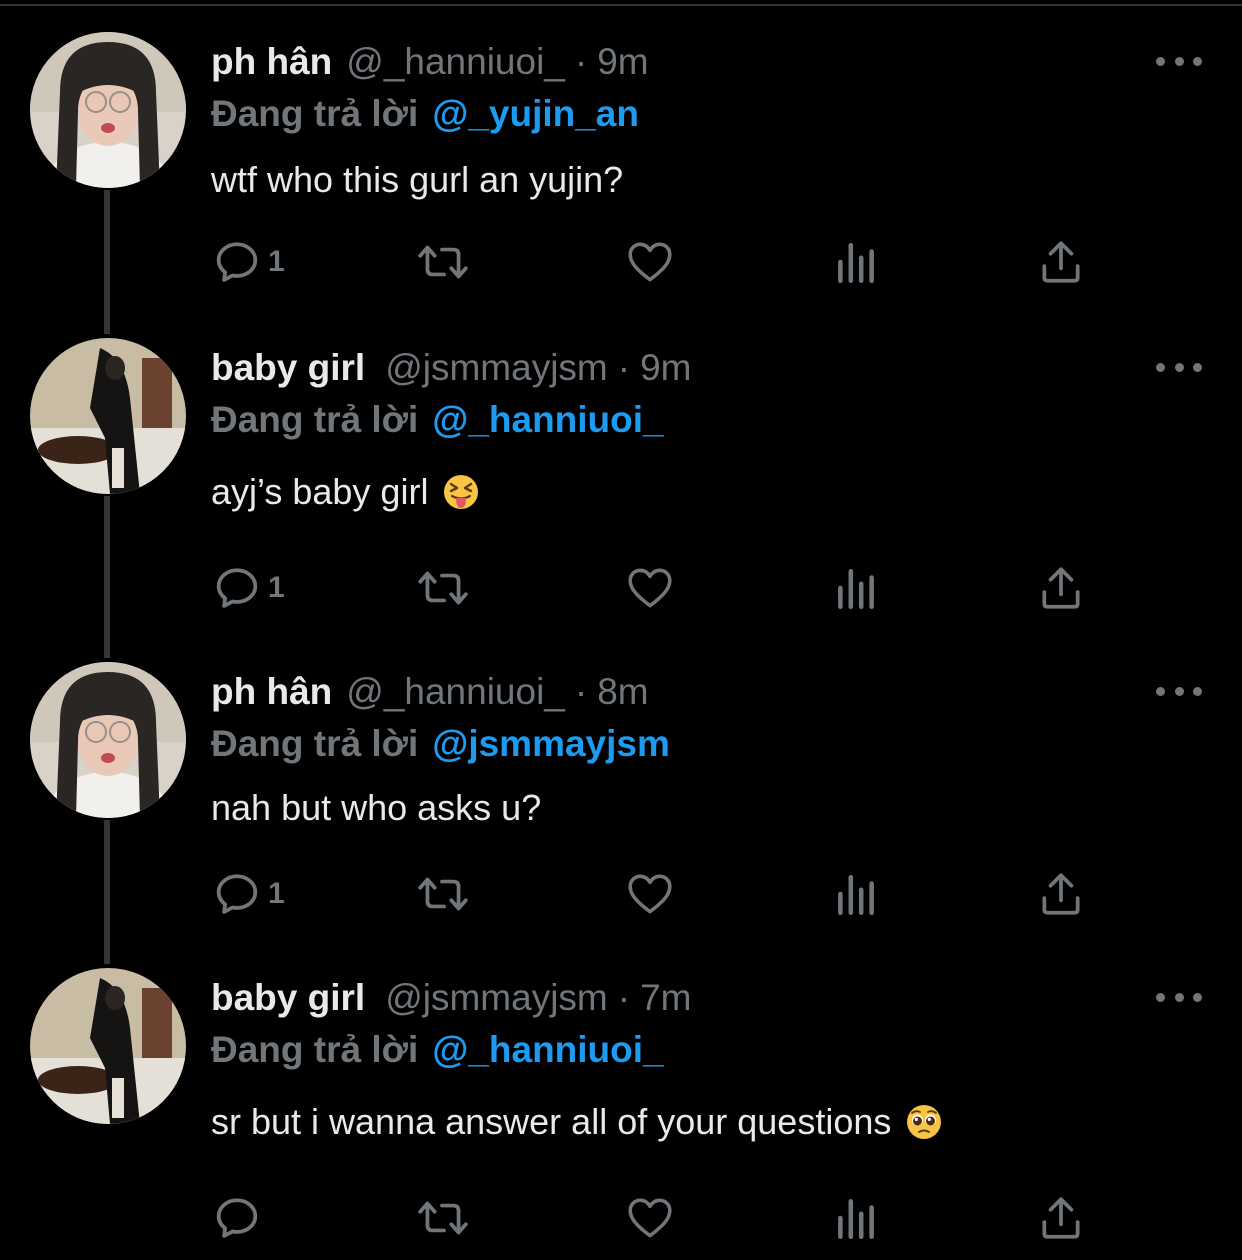 The height and width of the screenshot is (1260, 1242). I want to click on replying-to-mention: @jsmmayjsm, so click(551, 744).